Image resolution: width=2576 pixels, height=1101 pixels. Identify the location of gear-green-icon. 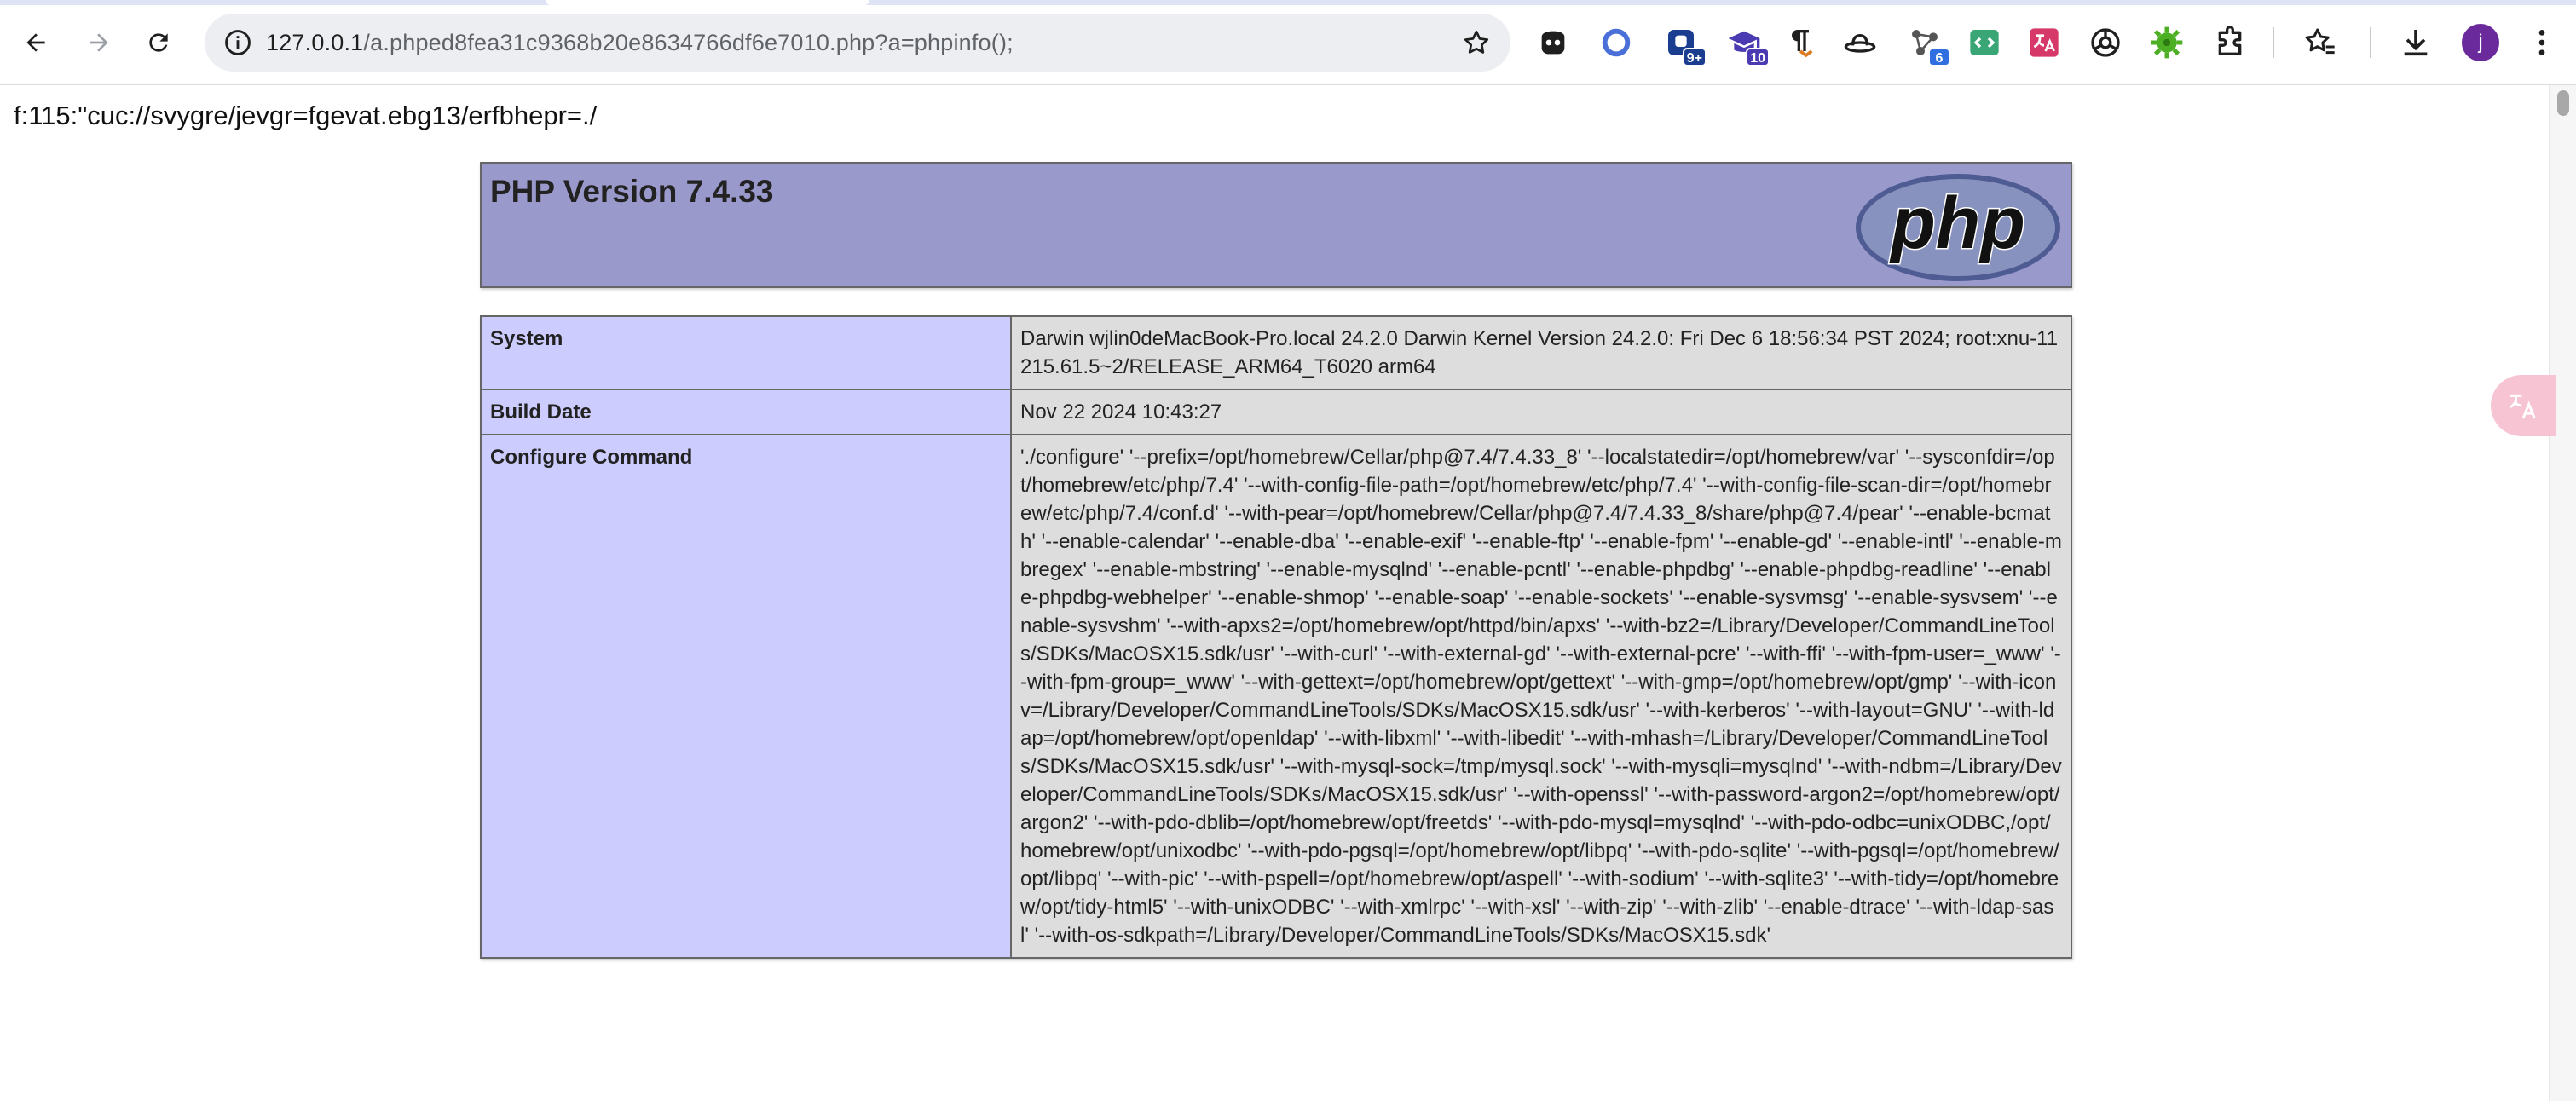
(2167, 42).